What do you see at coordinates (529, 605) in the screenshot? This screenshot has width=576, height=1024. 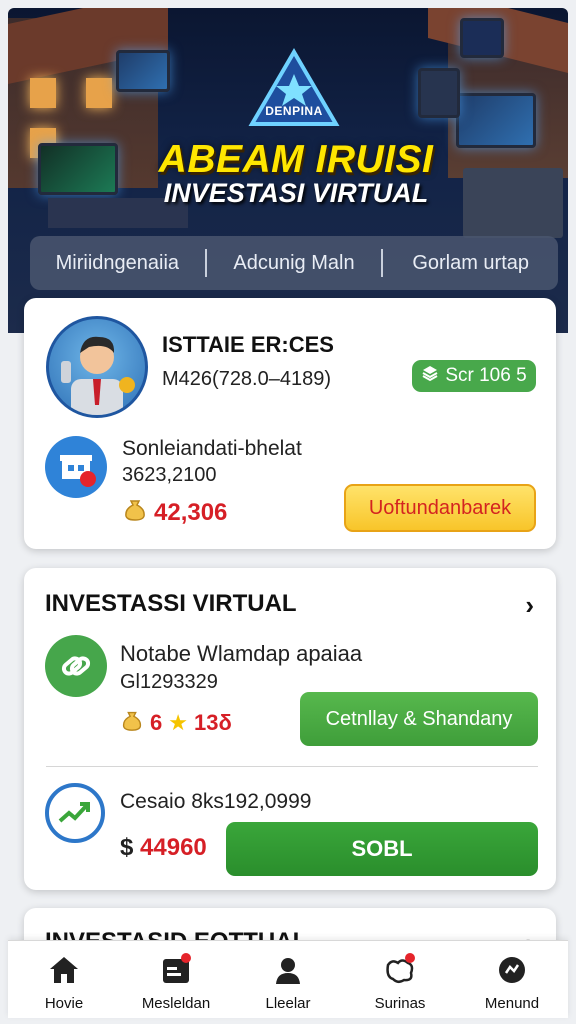 I see `chevron-right-icon: ›` at bounding box center [529, 605].